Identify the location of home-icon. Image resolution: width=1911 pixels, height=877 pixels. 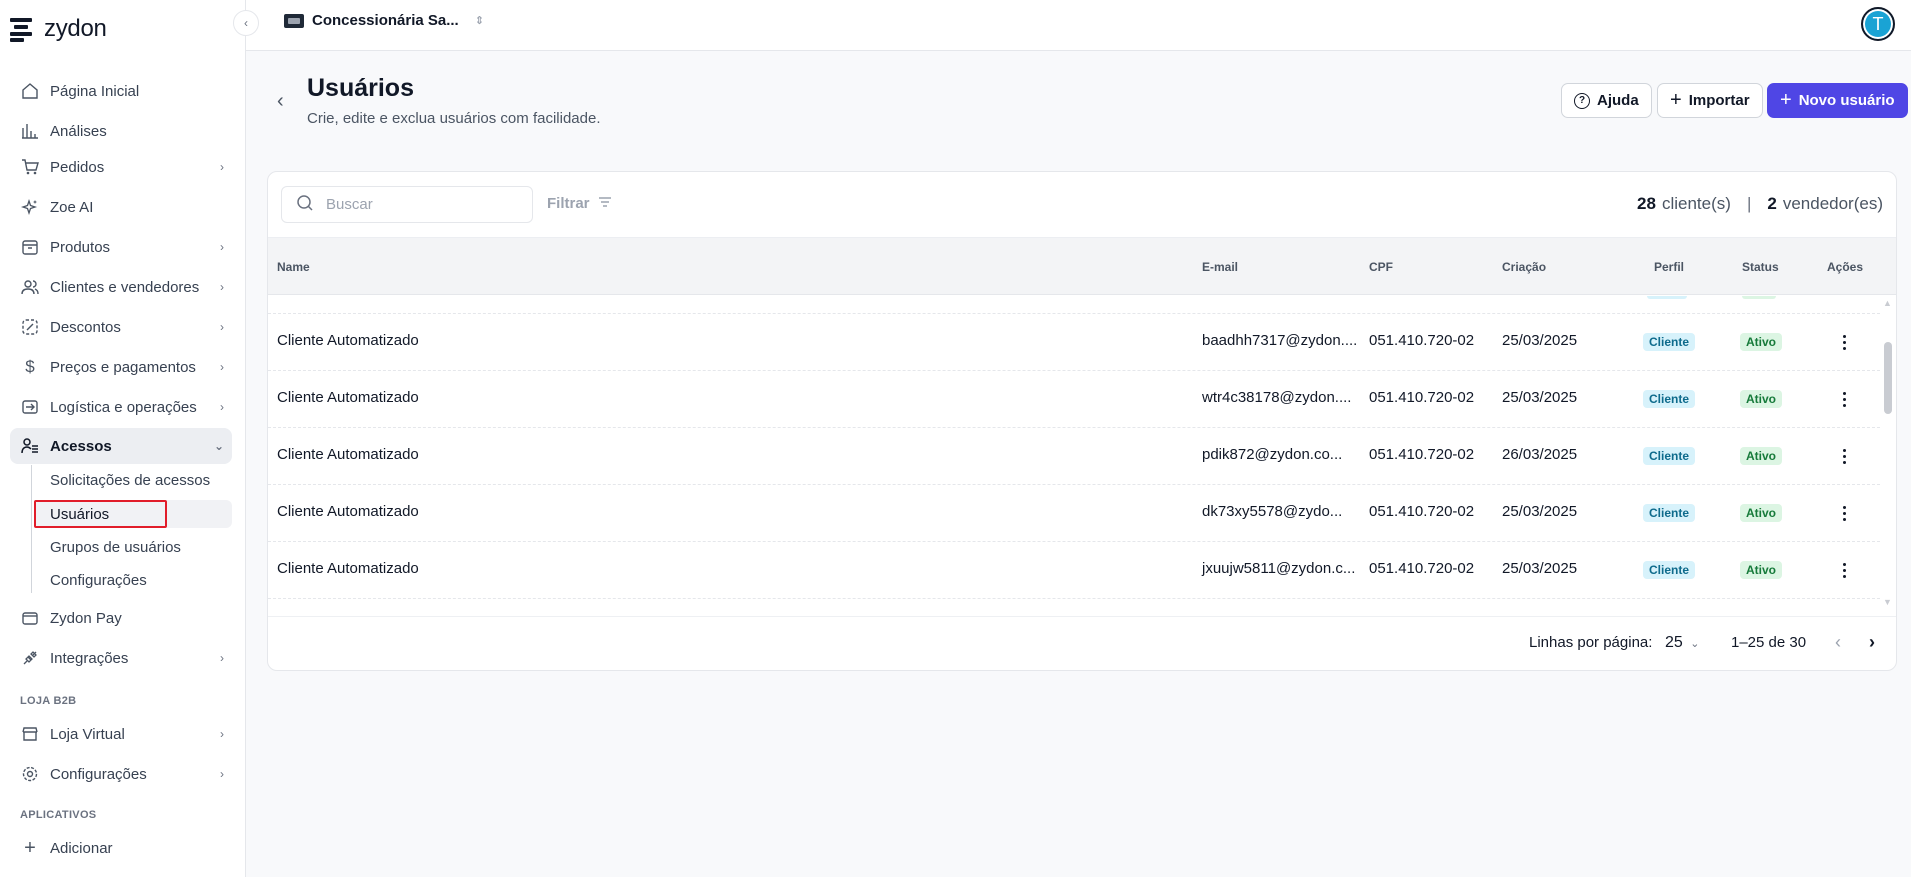
(30, 91).